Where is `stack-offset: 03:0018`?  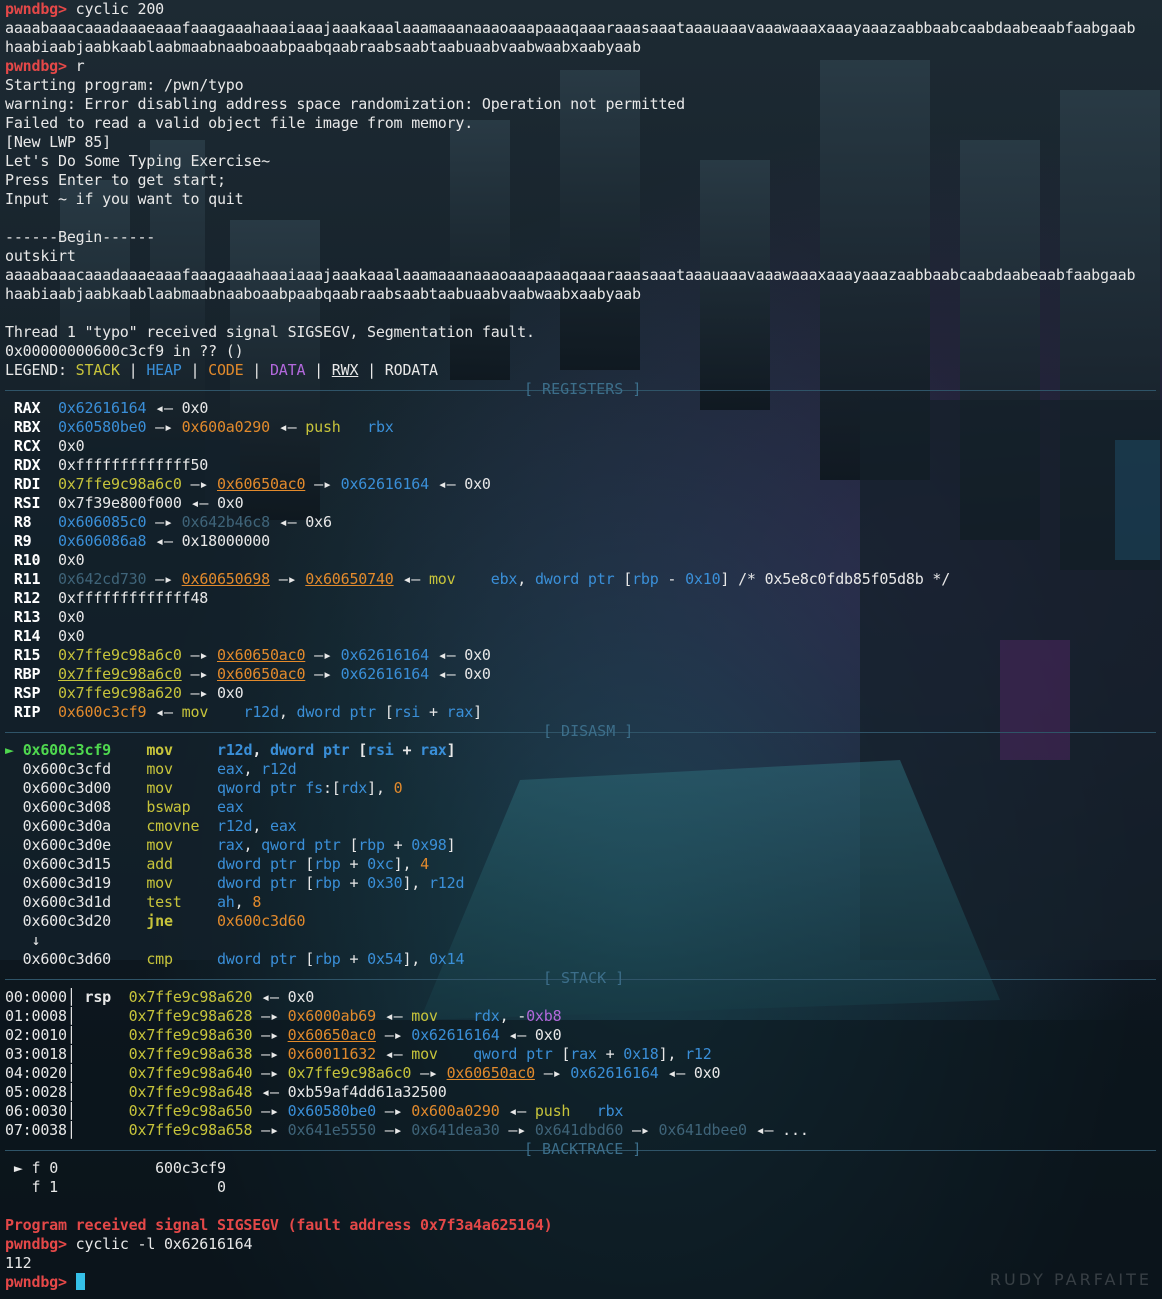 stack-offset: 03:0018 is located at coordinates (36, 1054).